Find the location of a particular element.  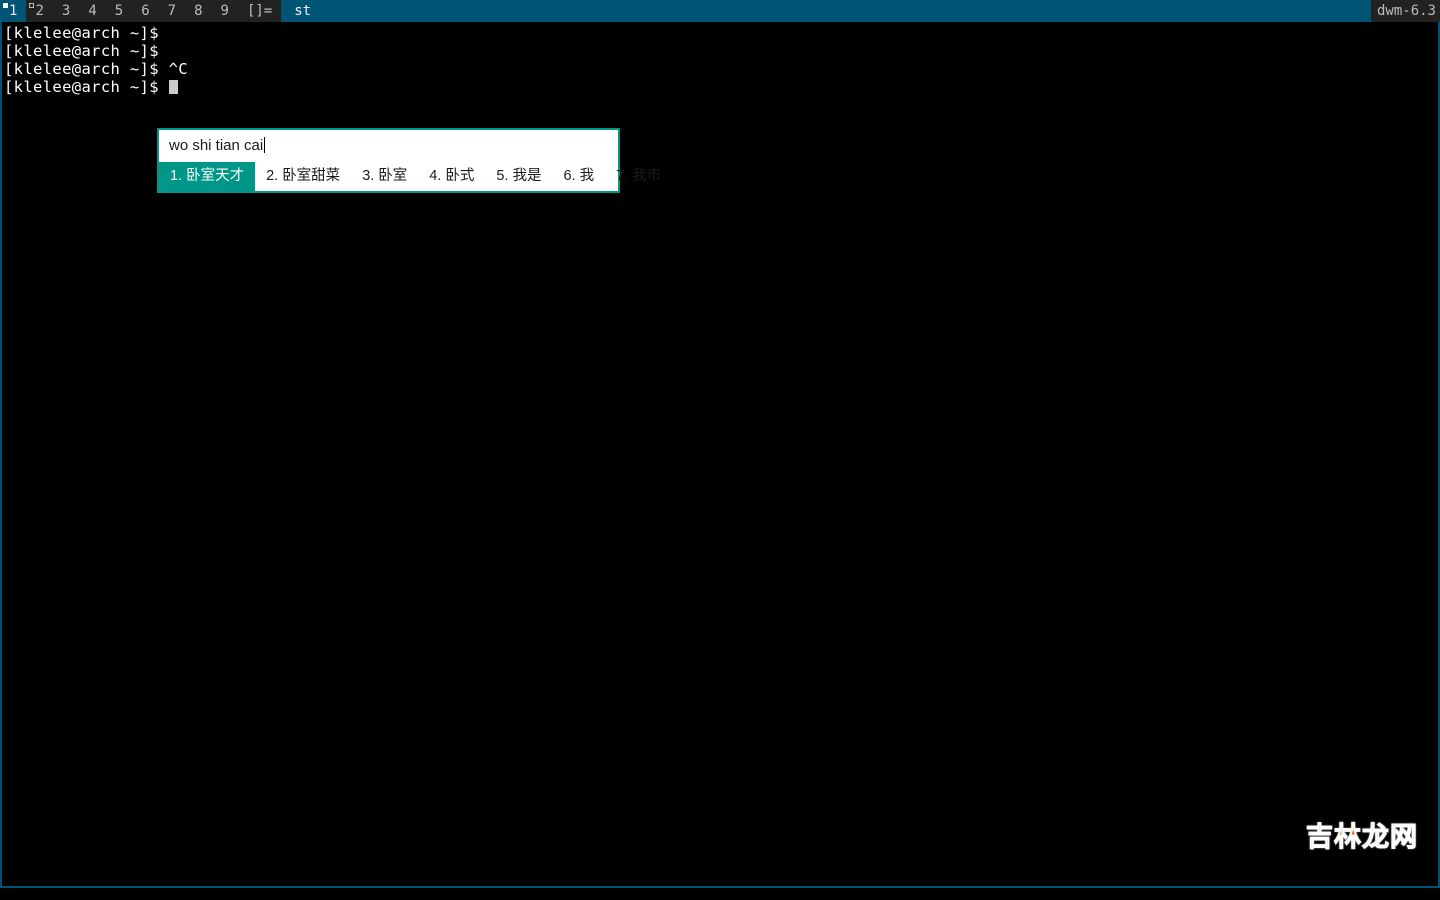

tag-label: 8 is located at coordinates (198, 11).